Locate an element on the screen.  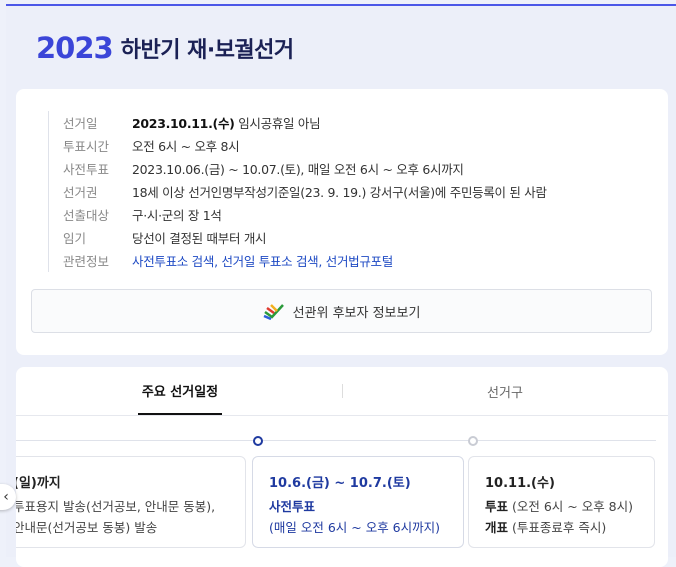
info-value: 오전 6시 ~ 오후 8시 is located at coordinates (186, 146).